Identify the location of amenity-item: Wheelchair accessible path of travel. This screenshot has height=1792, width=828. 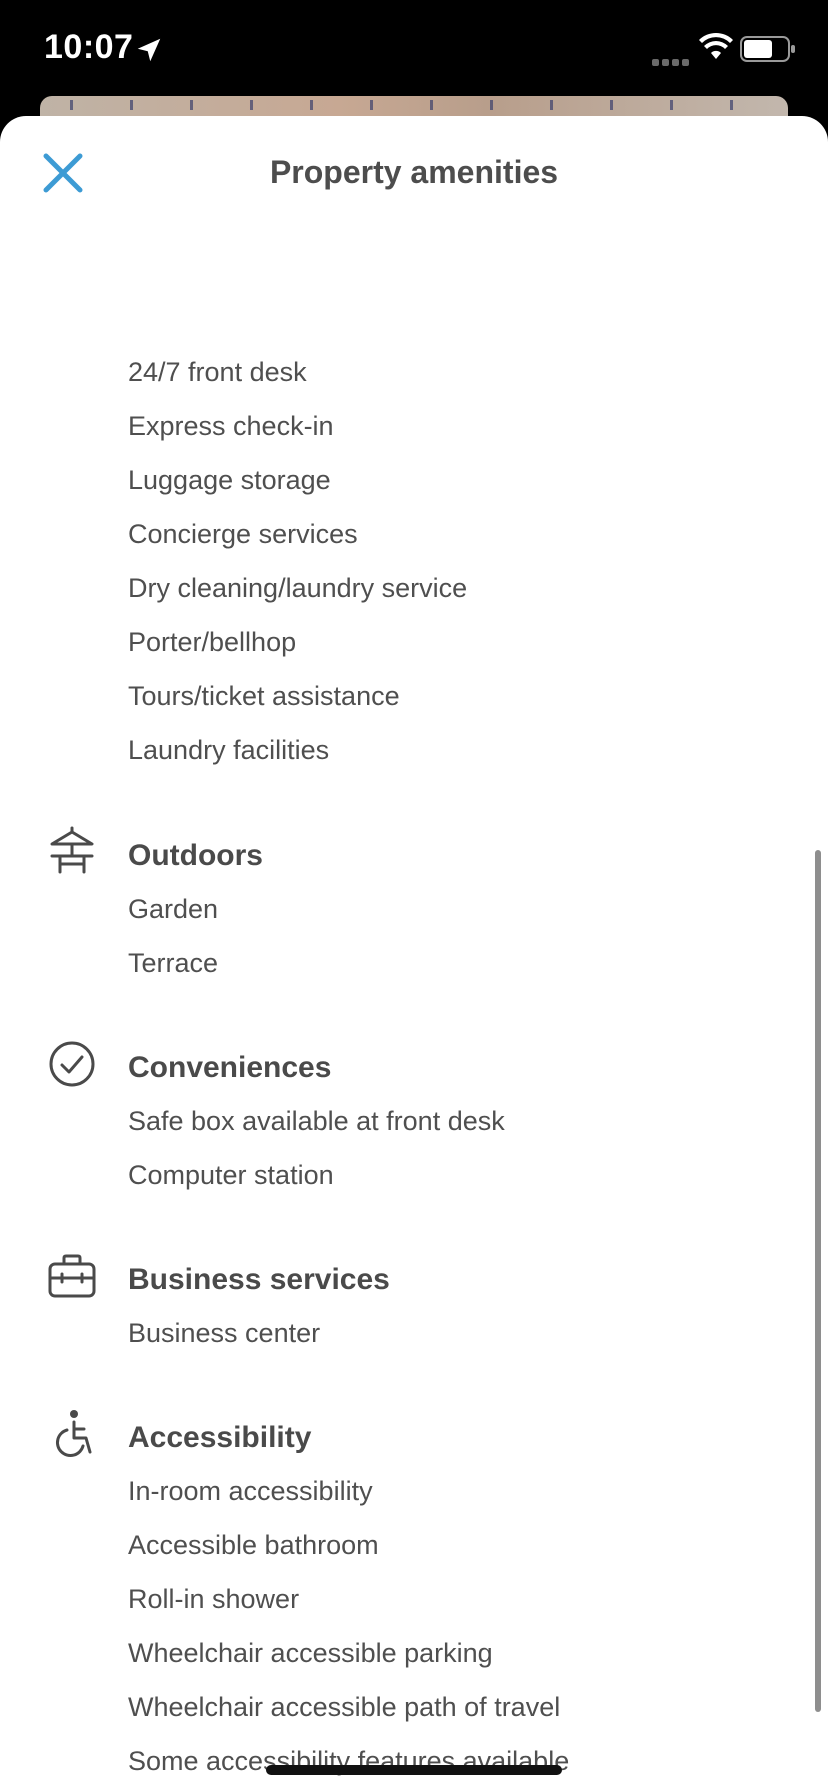
(344, 1707).